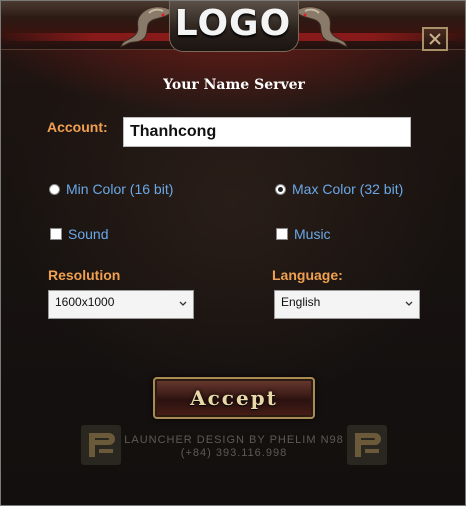  Describe the element at coordinates (121, 304) in the screenshot. I see `resolution-select: 1600x1000` at that location.